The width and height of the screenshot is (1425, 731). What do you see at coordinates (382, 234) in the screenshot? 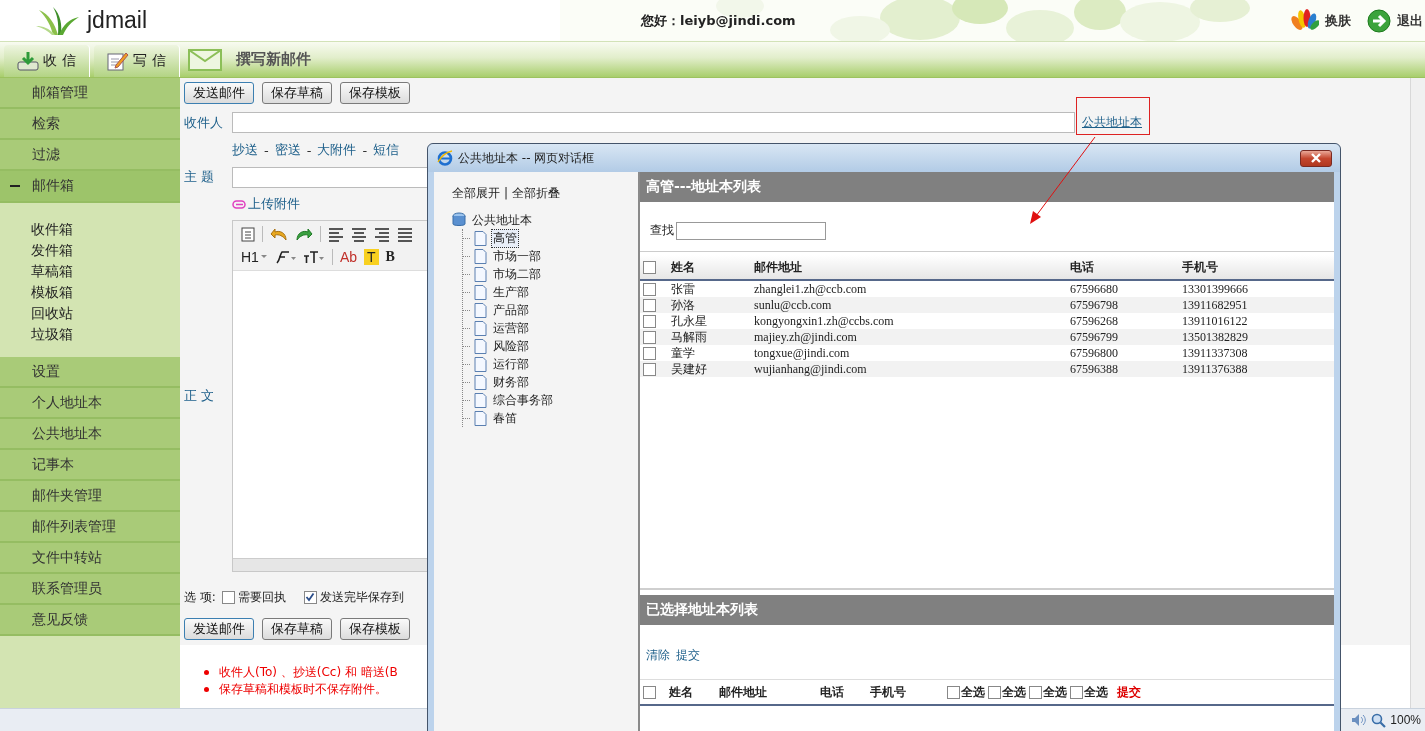
I see `align-right-icon` at bounding box center [382, 234].